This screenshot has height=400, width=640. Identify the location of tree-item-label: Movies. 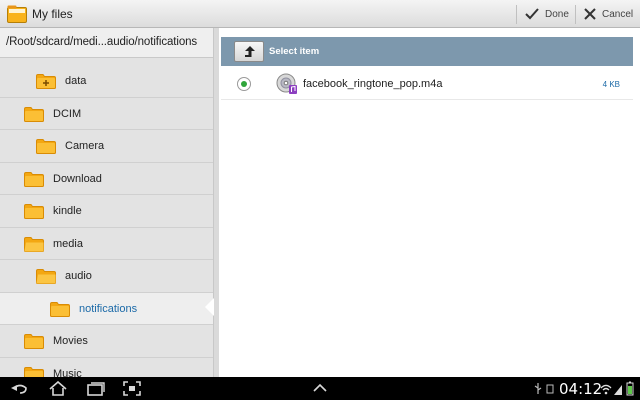
(70, 341).